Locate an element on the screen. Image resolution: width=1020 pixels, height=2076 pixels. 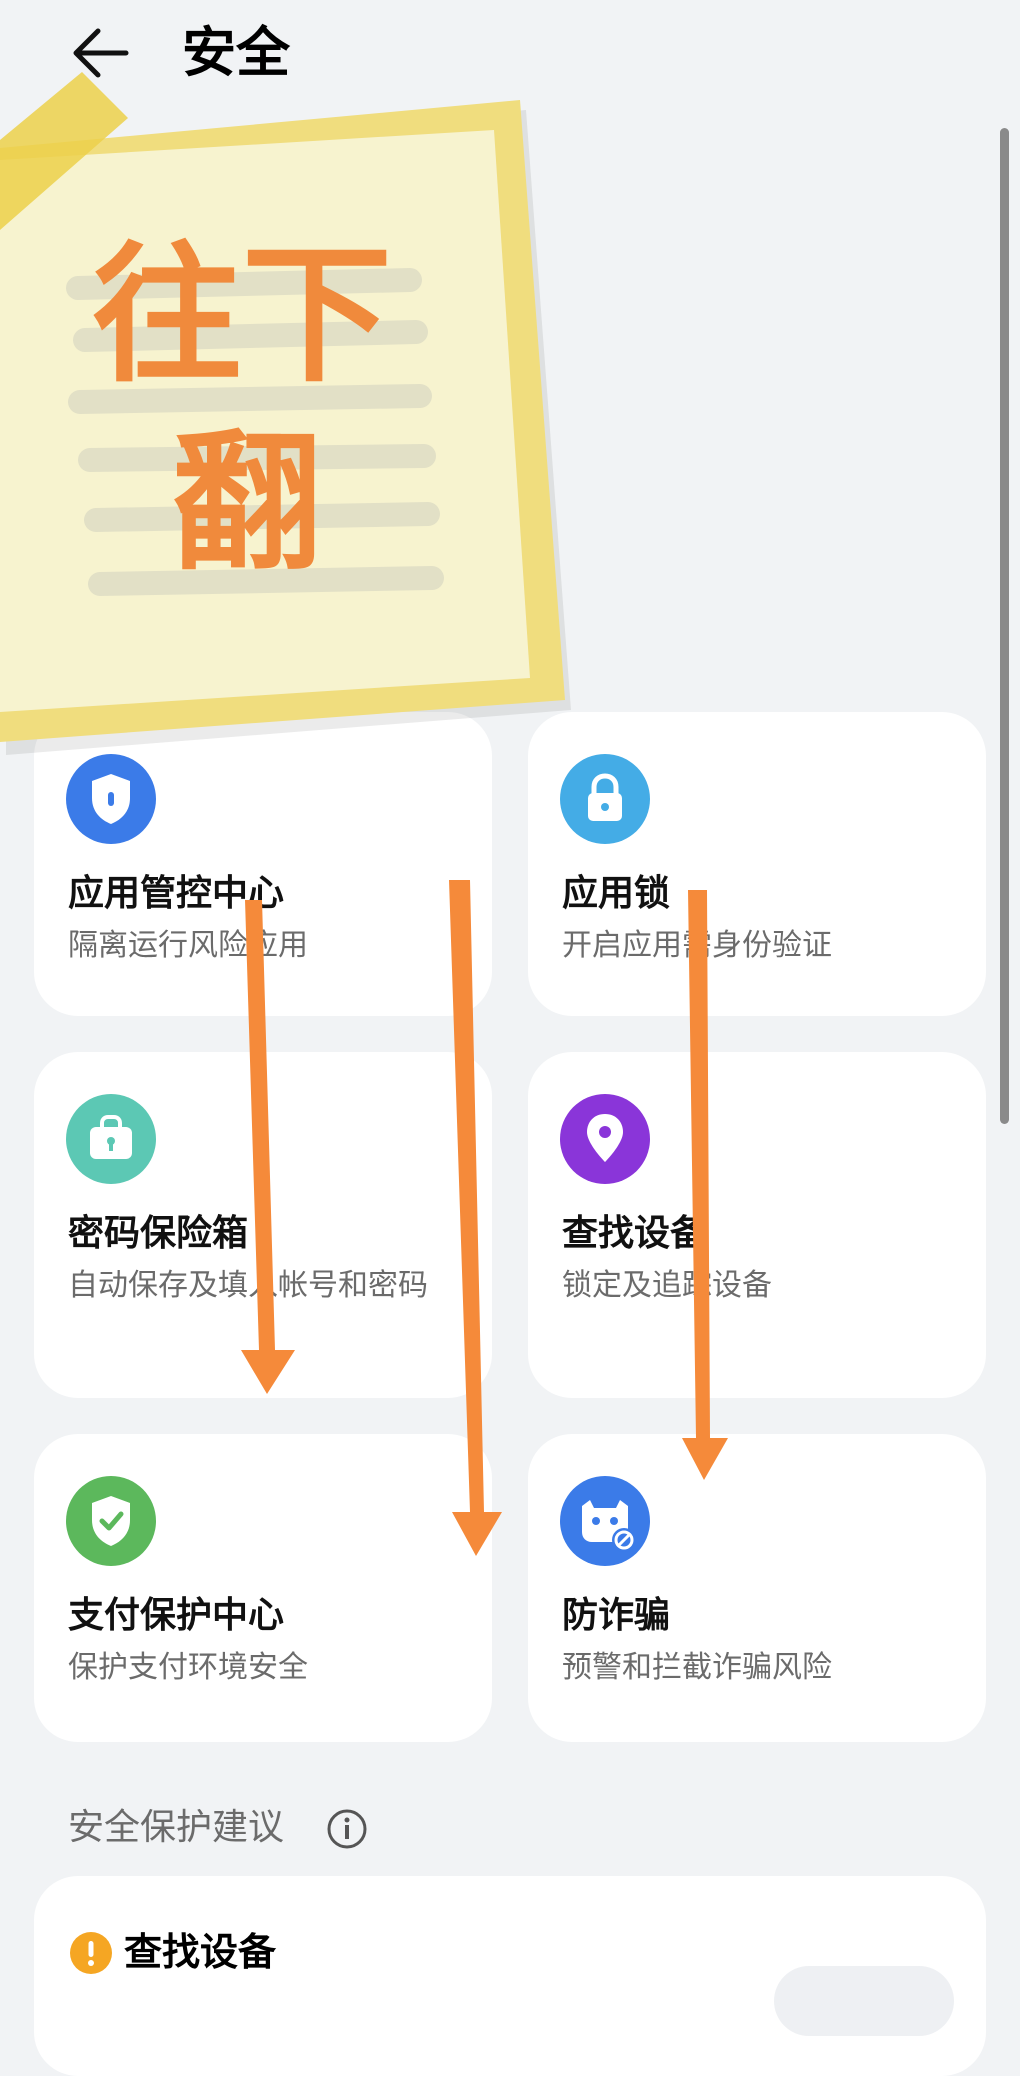
card-app-lock: 应用锁 开启应用需身份验证 is located at coordinates (757, 864).